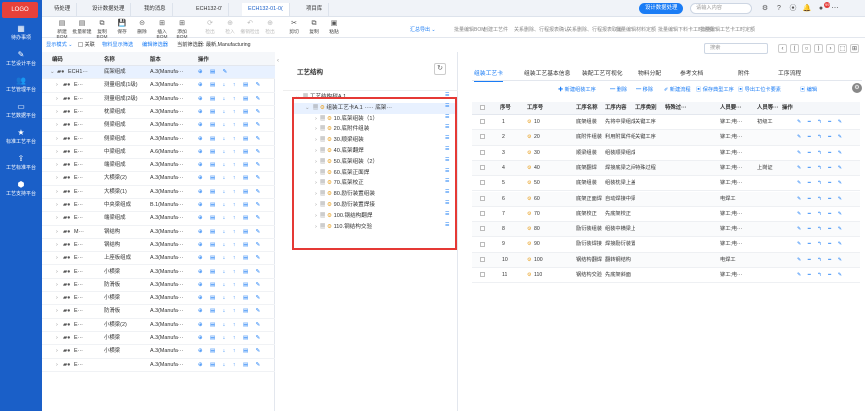 Image resolution: width=865 pixels, height=411 pixels. Describe the element at coordinates (109, 9) in the screenshot. I see `top-tab-1: 设计数据处理` at that location.